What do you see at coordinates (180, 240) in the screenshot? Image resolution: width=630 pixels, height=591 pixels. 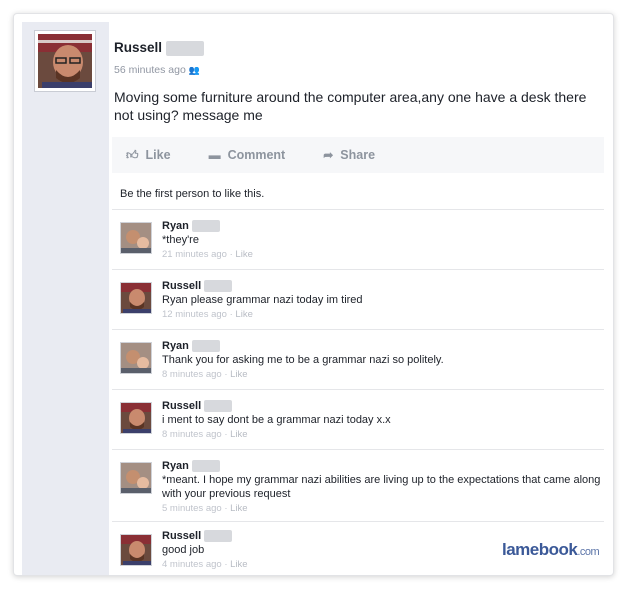 I see `comment-text: *they're` at bounding box center [180, 240].